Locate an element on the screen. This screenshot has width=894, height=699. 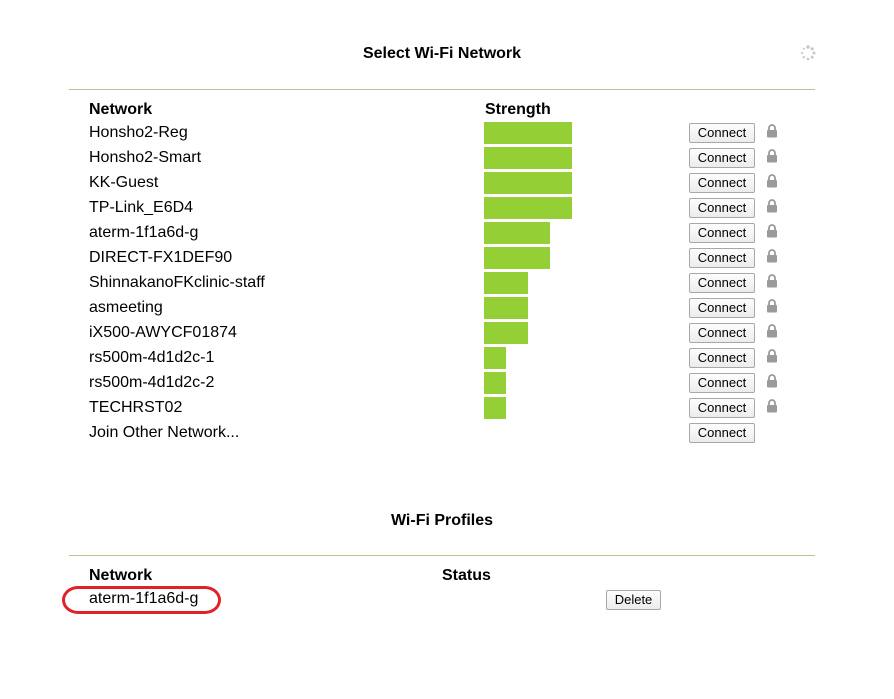
profile-row: aterm-1f1a6d-g Delete is located at coordinates (447, 601).